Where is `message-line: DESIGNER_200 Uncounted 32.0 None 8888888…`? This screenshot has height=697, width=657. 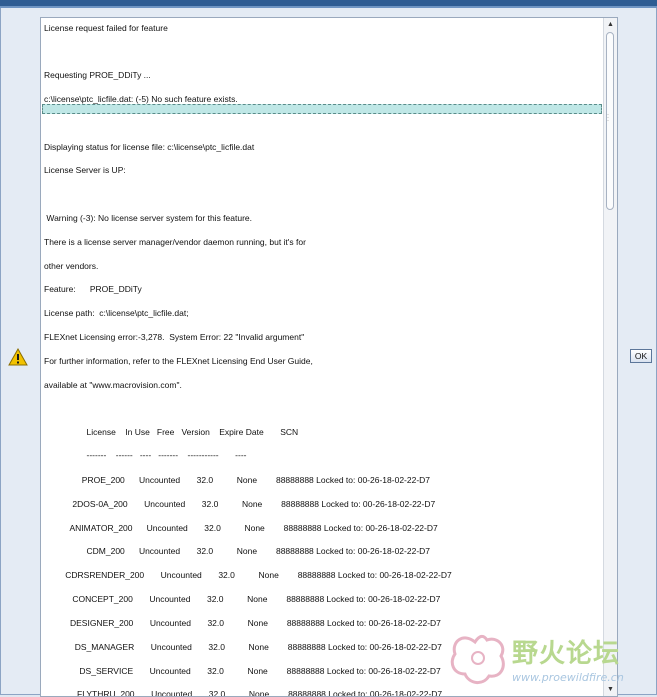
message-line: DESIGNER_200 Uncounted 32.0 None 8888888… is located at coordinates (242, 623).